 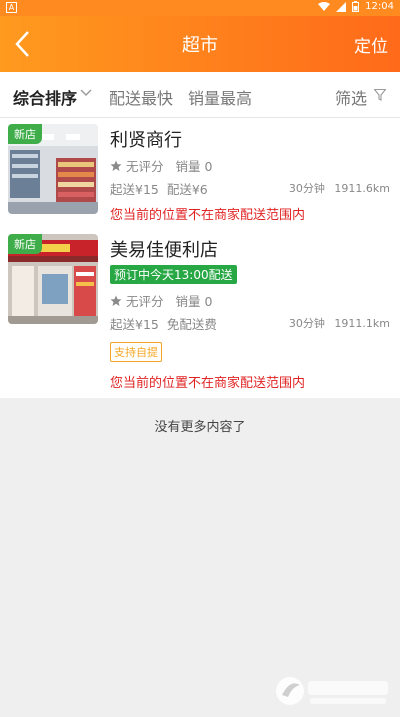 I want to click on battery-icon, so click(x=356, y=6).